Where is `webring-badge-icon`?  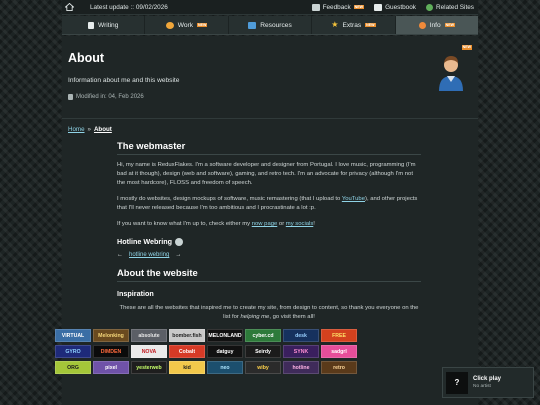 webring-badge-icon is located at coordinates (178, 241).